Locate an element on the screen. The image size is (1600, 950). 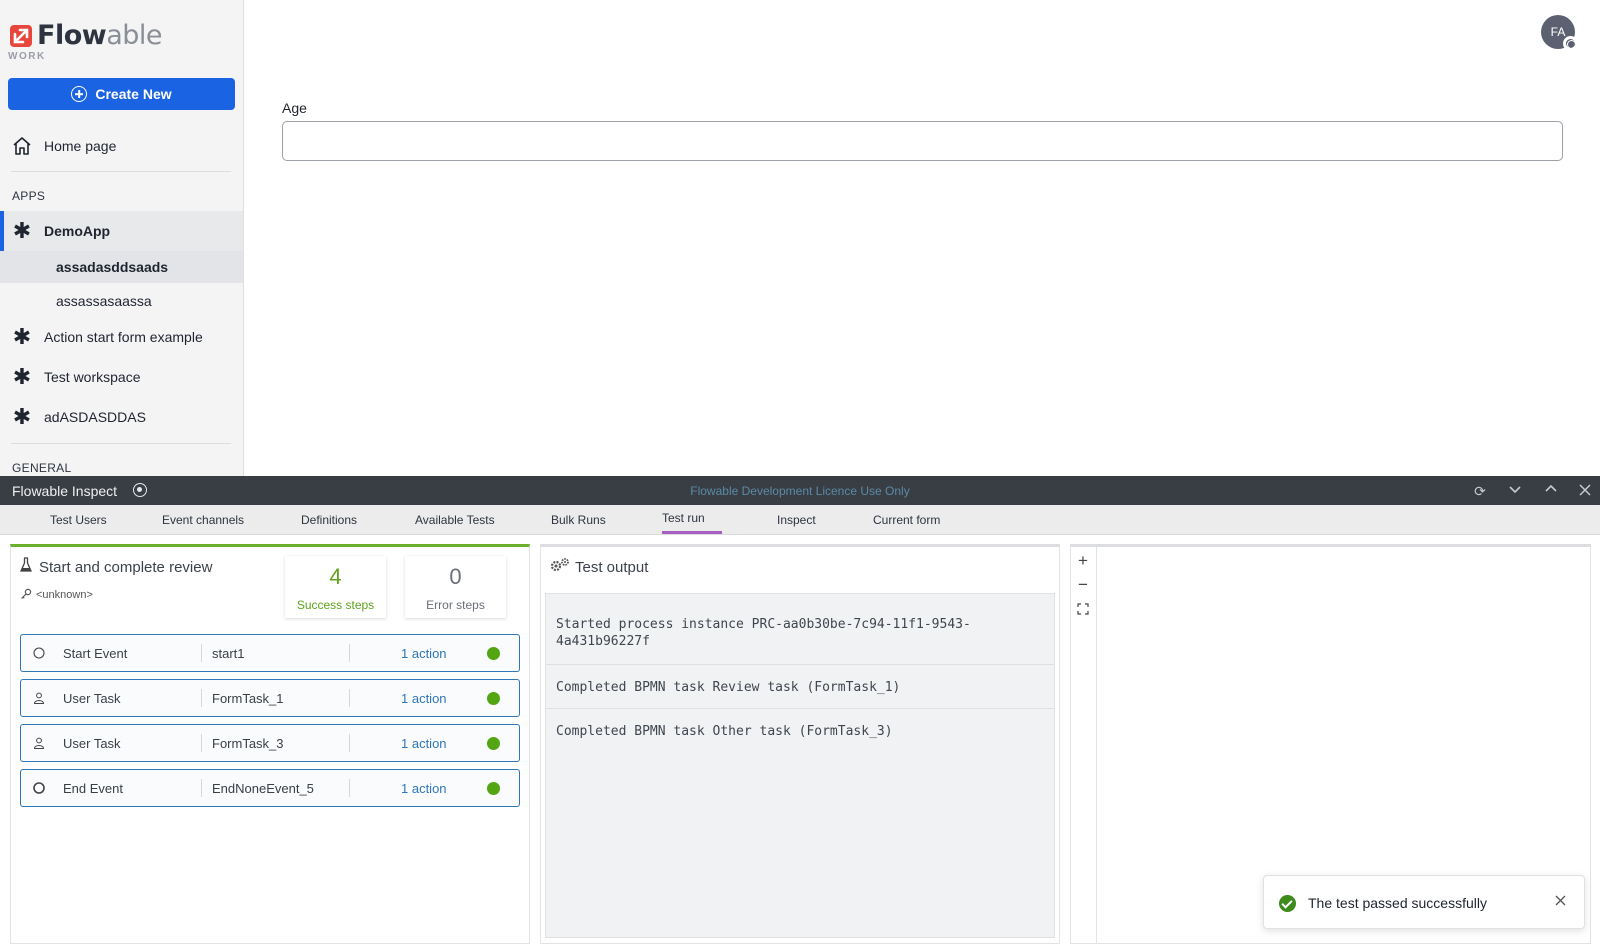
test-user: <unknown> is located at coordinates (64, 595).